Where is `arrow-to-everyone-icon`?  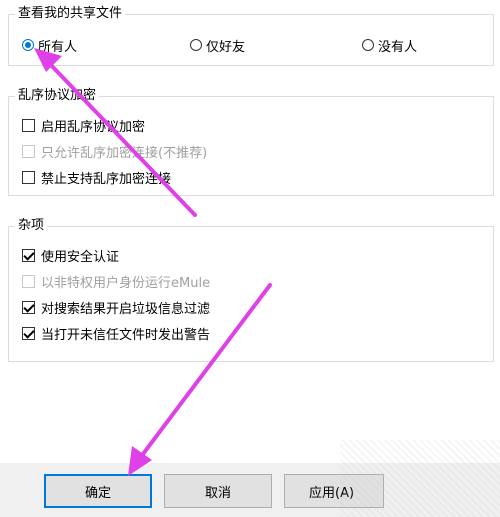
arrow-to-everyone-icon is located at coordinates (115, 132).